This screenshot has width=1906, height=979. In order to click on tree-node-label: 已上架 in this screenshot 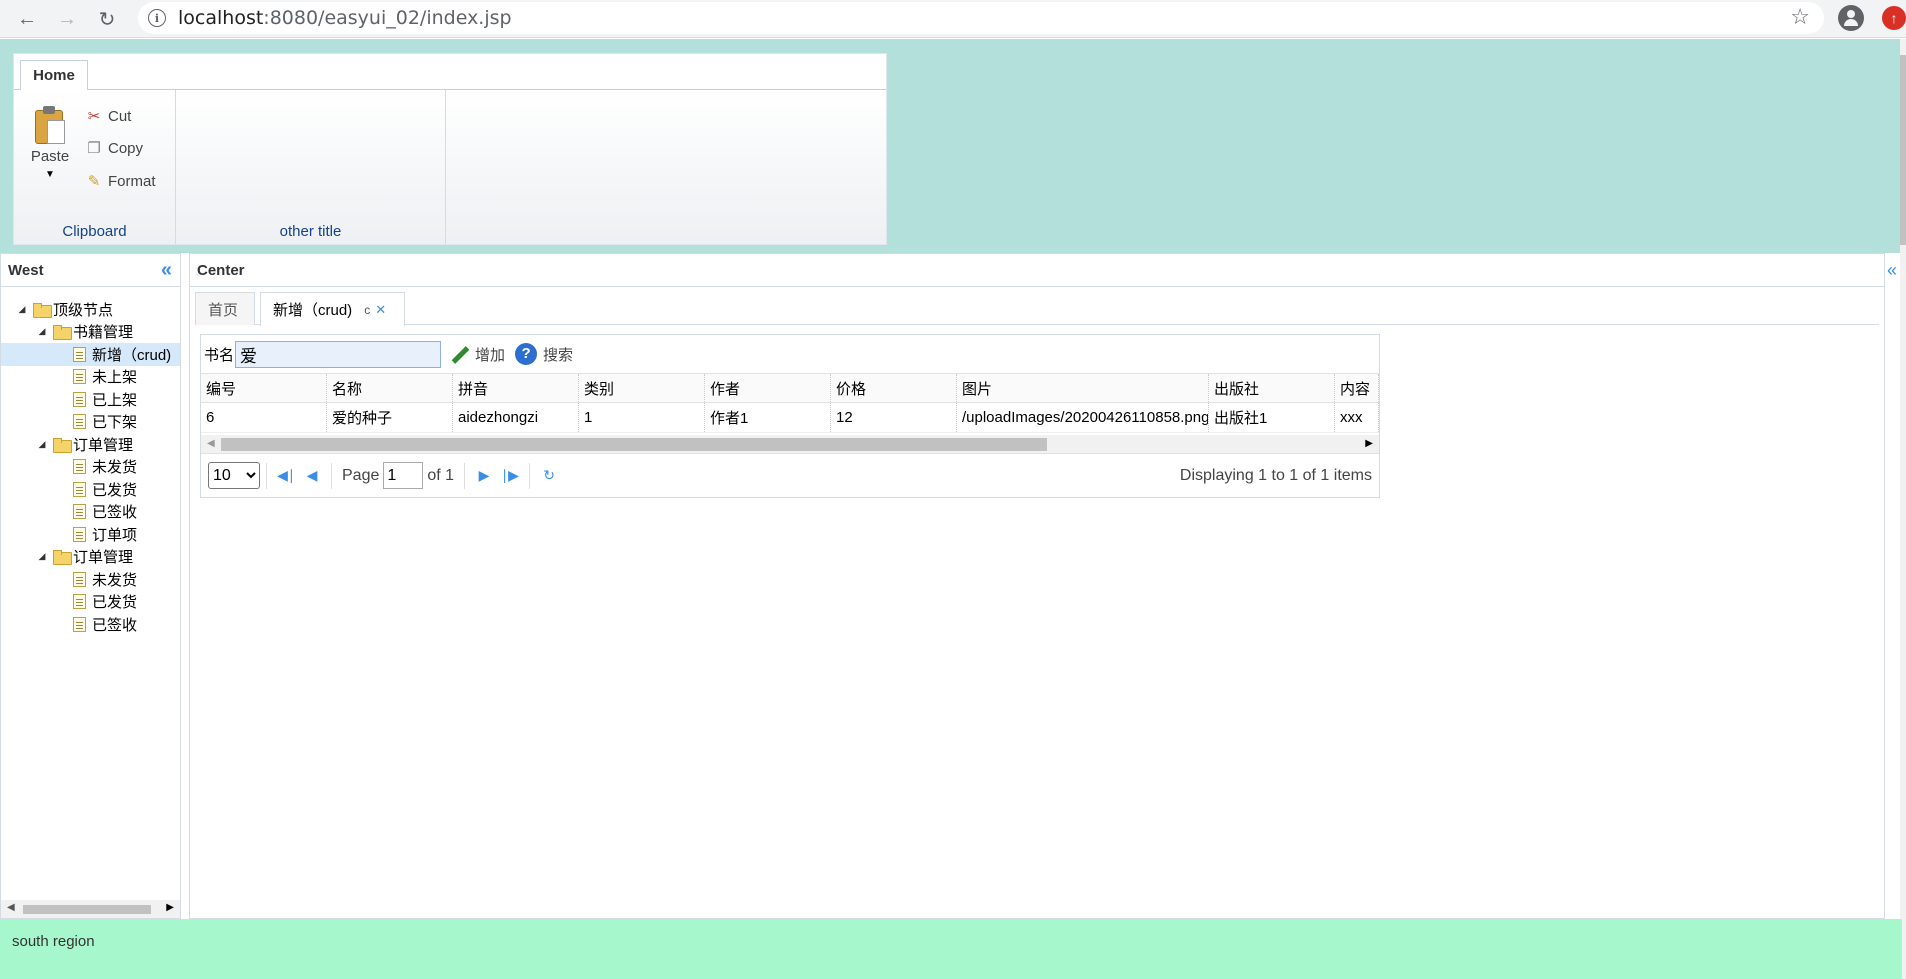, I will do `click(115, 400)`.